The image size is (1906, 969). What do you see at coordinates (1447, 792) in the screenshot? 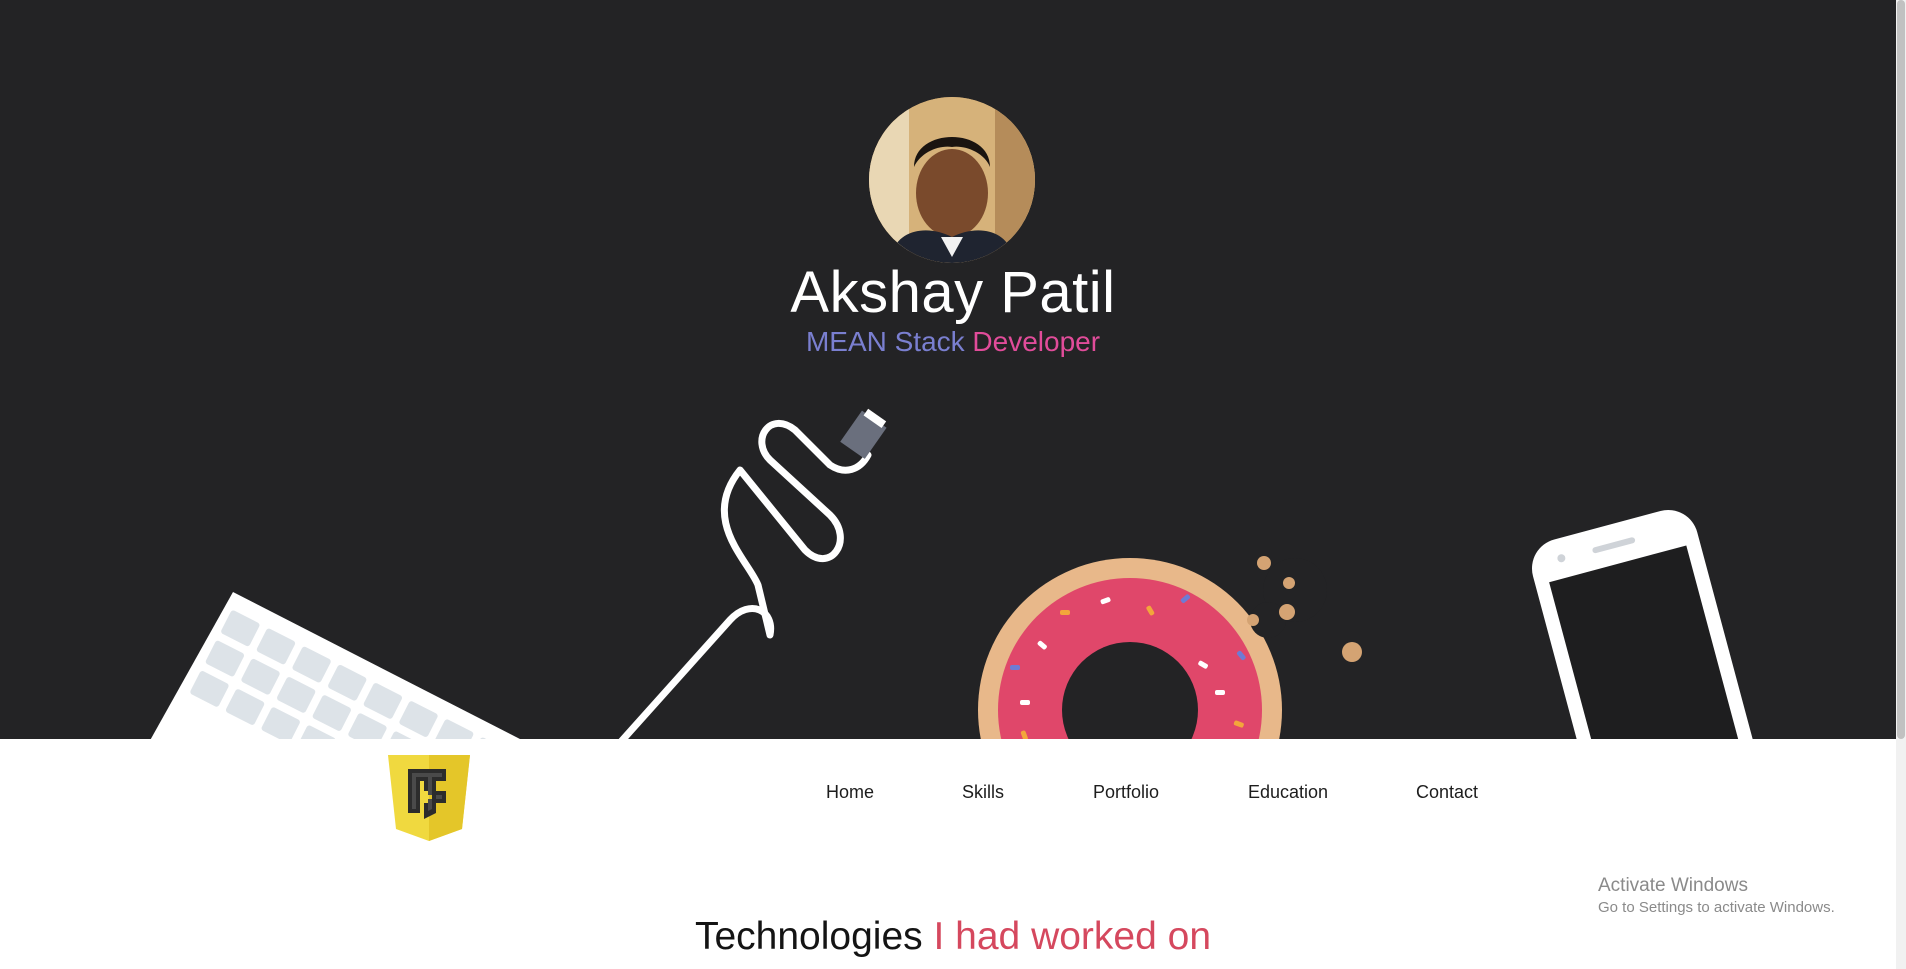
I see `nav-contact: Contact` at bounding box center [1447, 792].